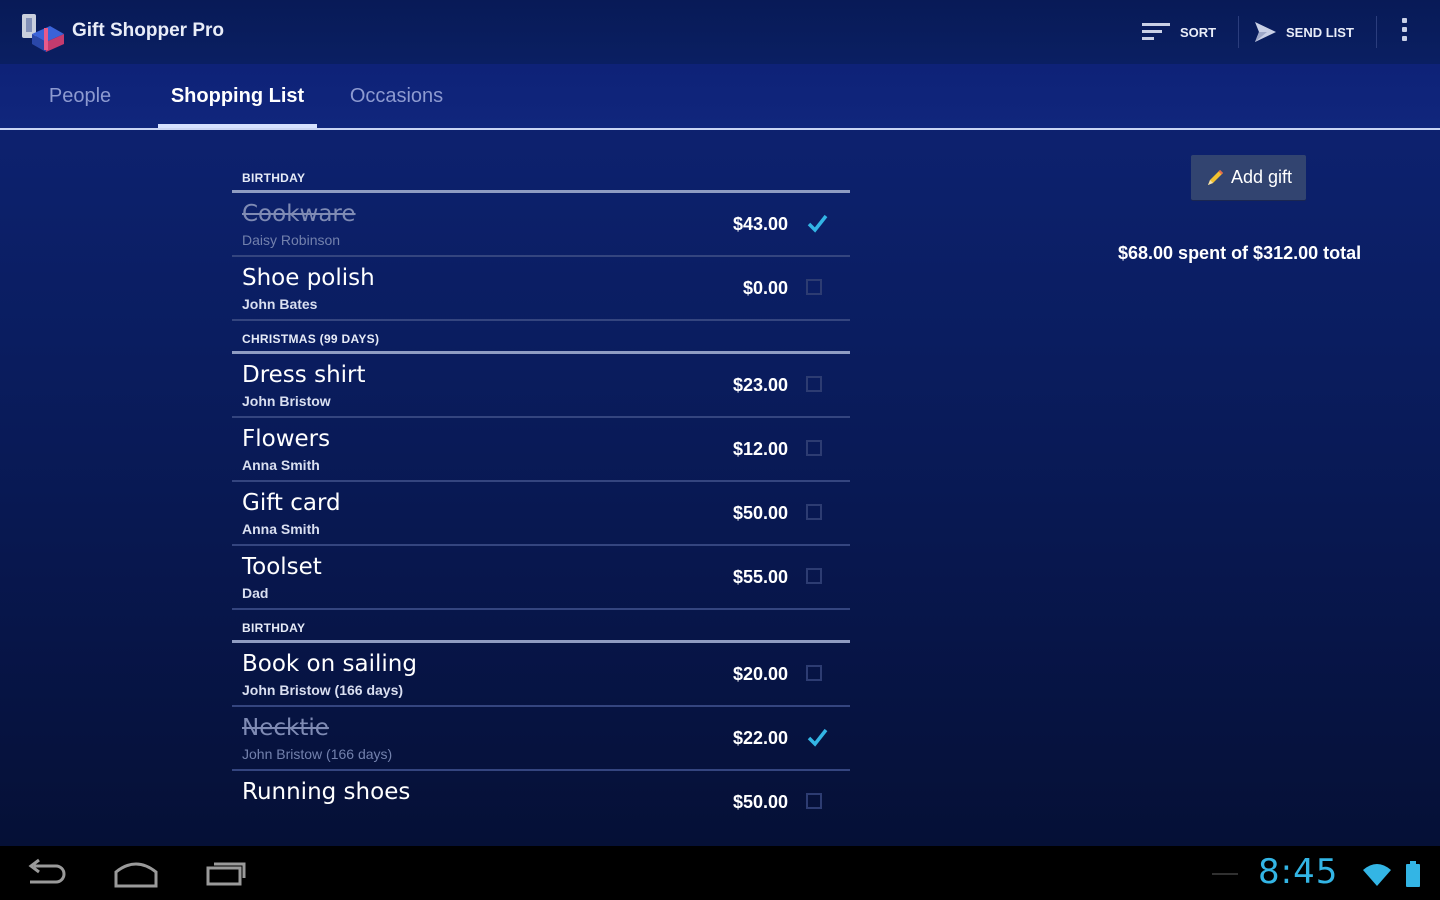  I want to click on gift-recipient: Daisy Robinson, so click(291, 240).